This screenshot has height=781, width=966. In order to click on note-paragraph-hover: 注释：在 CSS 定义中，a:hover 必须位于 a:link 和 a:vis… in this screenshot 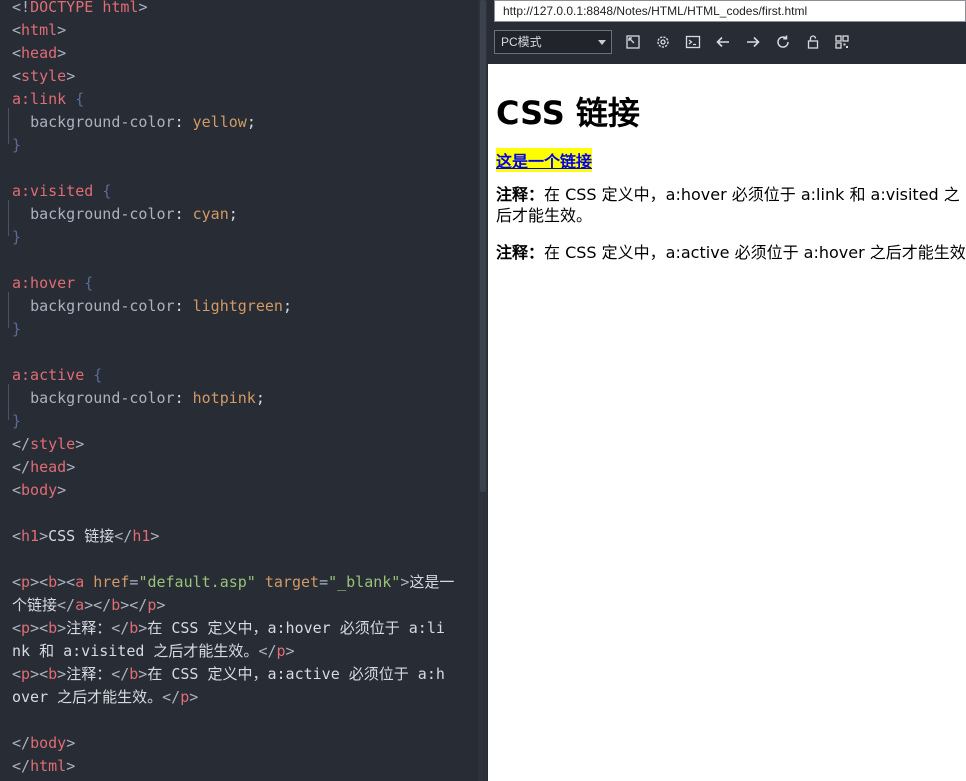, I will do `click(730, 205)`.